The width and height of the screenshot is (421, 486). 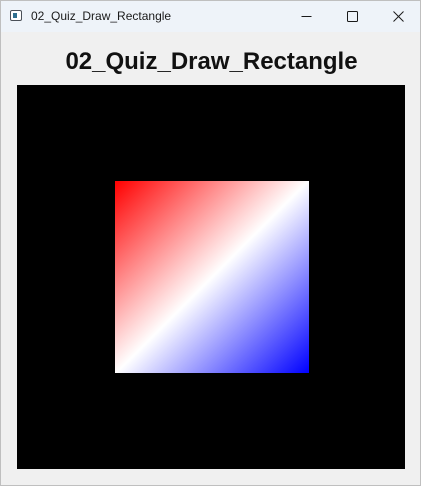 I want to click on close-button, so click(x=398, y=16).